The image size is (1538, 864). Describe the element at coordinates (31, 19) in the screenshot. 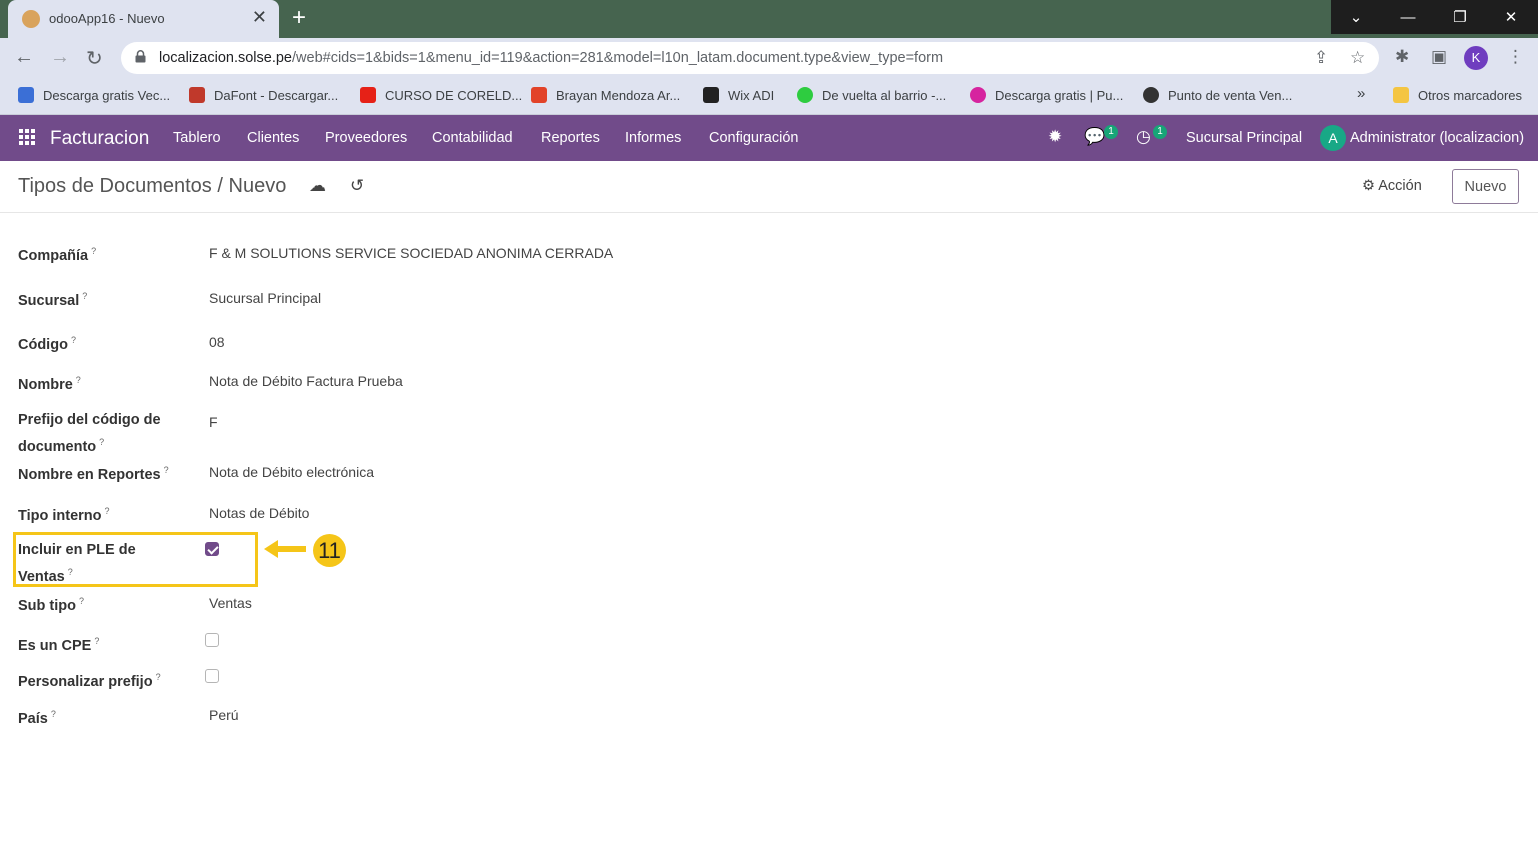

I see `odoo-favicon-icon` at that location.